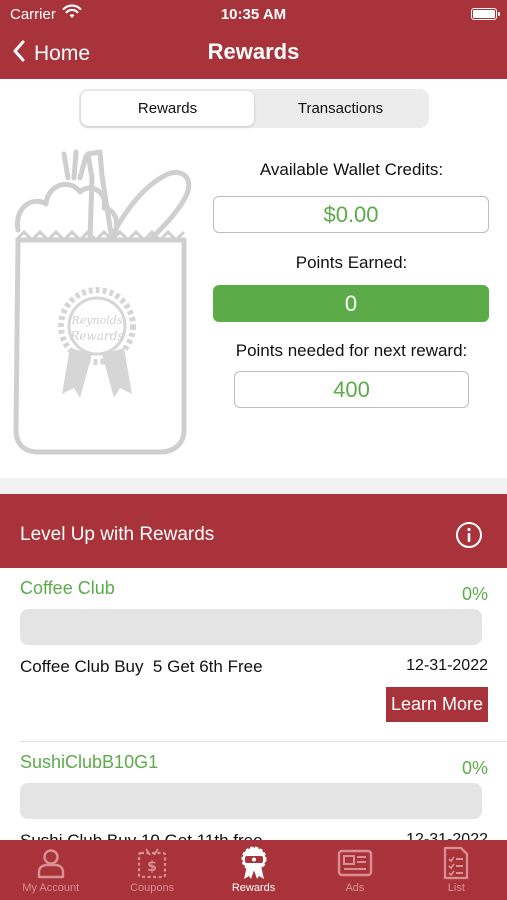  I want to click on reward-name: Coffee Club, so click(67, 588).